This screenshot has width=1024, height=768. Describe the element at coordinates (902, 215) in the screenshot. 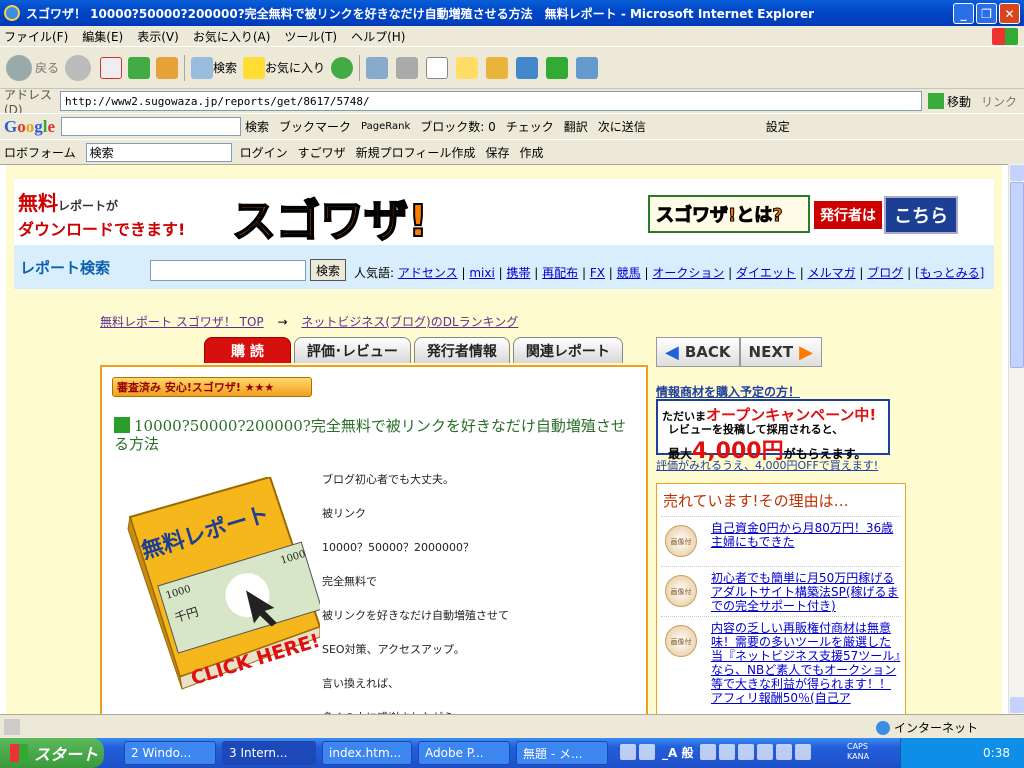

I see `publisher-button: 発行者は こちら` at that location.